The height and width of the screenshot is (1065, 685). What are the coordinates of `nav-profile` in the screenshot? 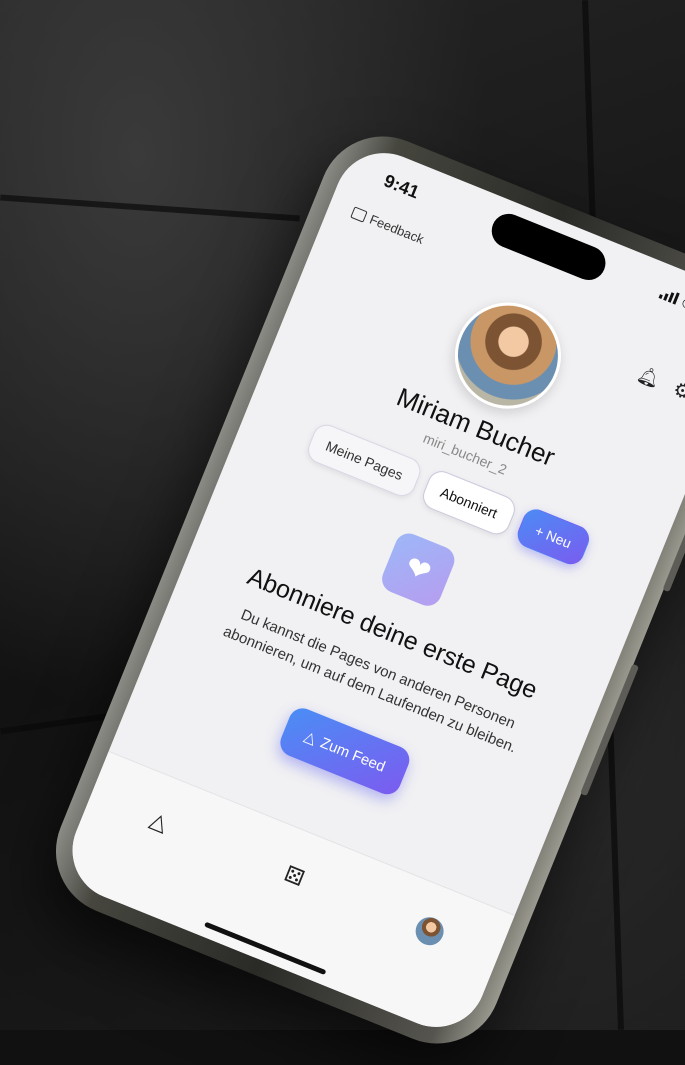 It's located at (430, 931).